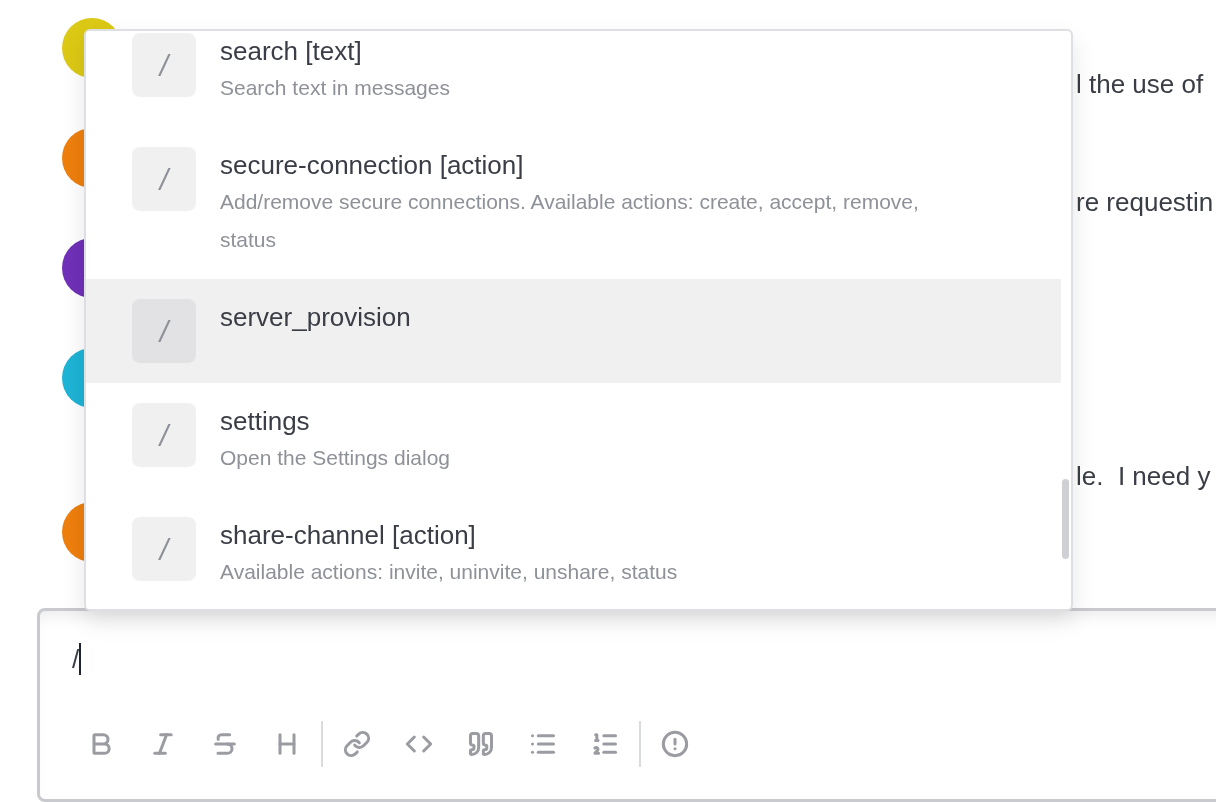 The image size is (1216, 802). Describe the element at coordinates (573, 331) in the screenshot. I see `suggestion-item: / server_provision` at that location.